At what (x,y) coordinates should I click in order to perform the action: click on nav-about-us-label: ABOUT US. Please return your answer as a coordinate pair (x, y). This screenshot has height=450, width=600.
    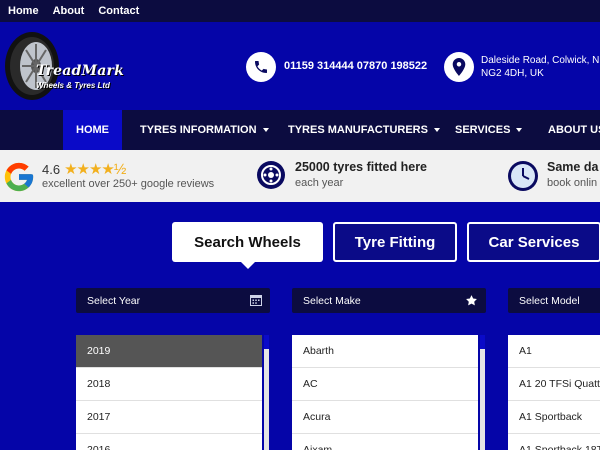
    Looking at the image, I should click on (574, 130).